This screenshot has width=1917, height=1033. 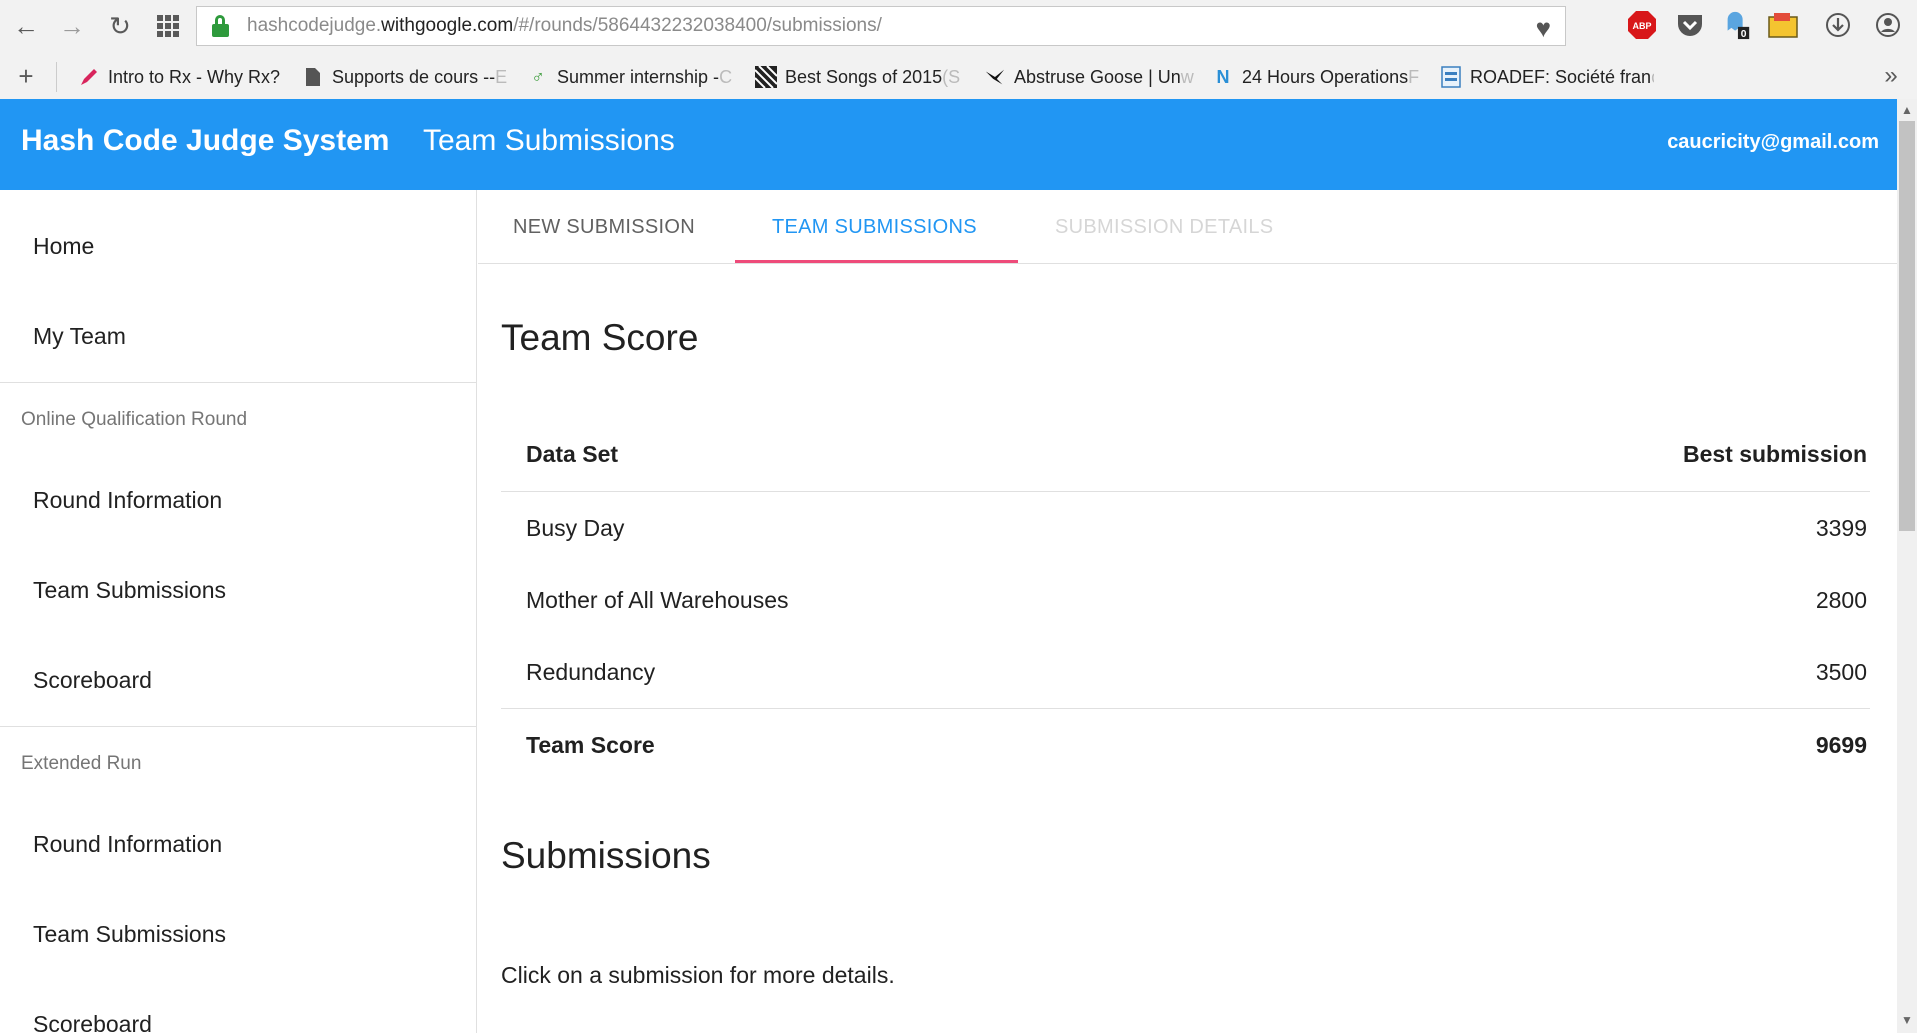 I want to click on bookmark-label: Supports de cours --, so click(x=414, y=76).